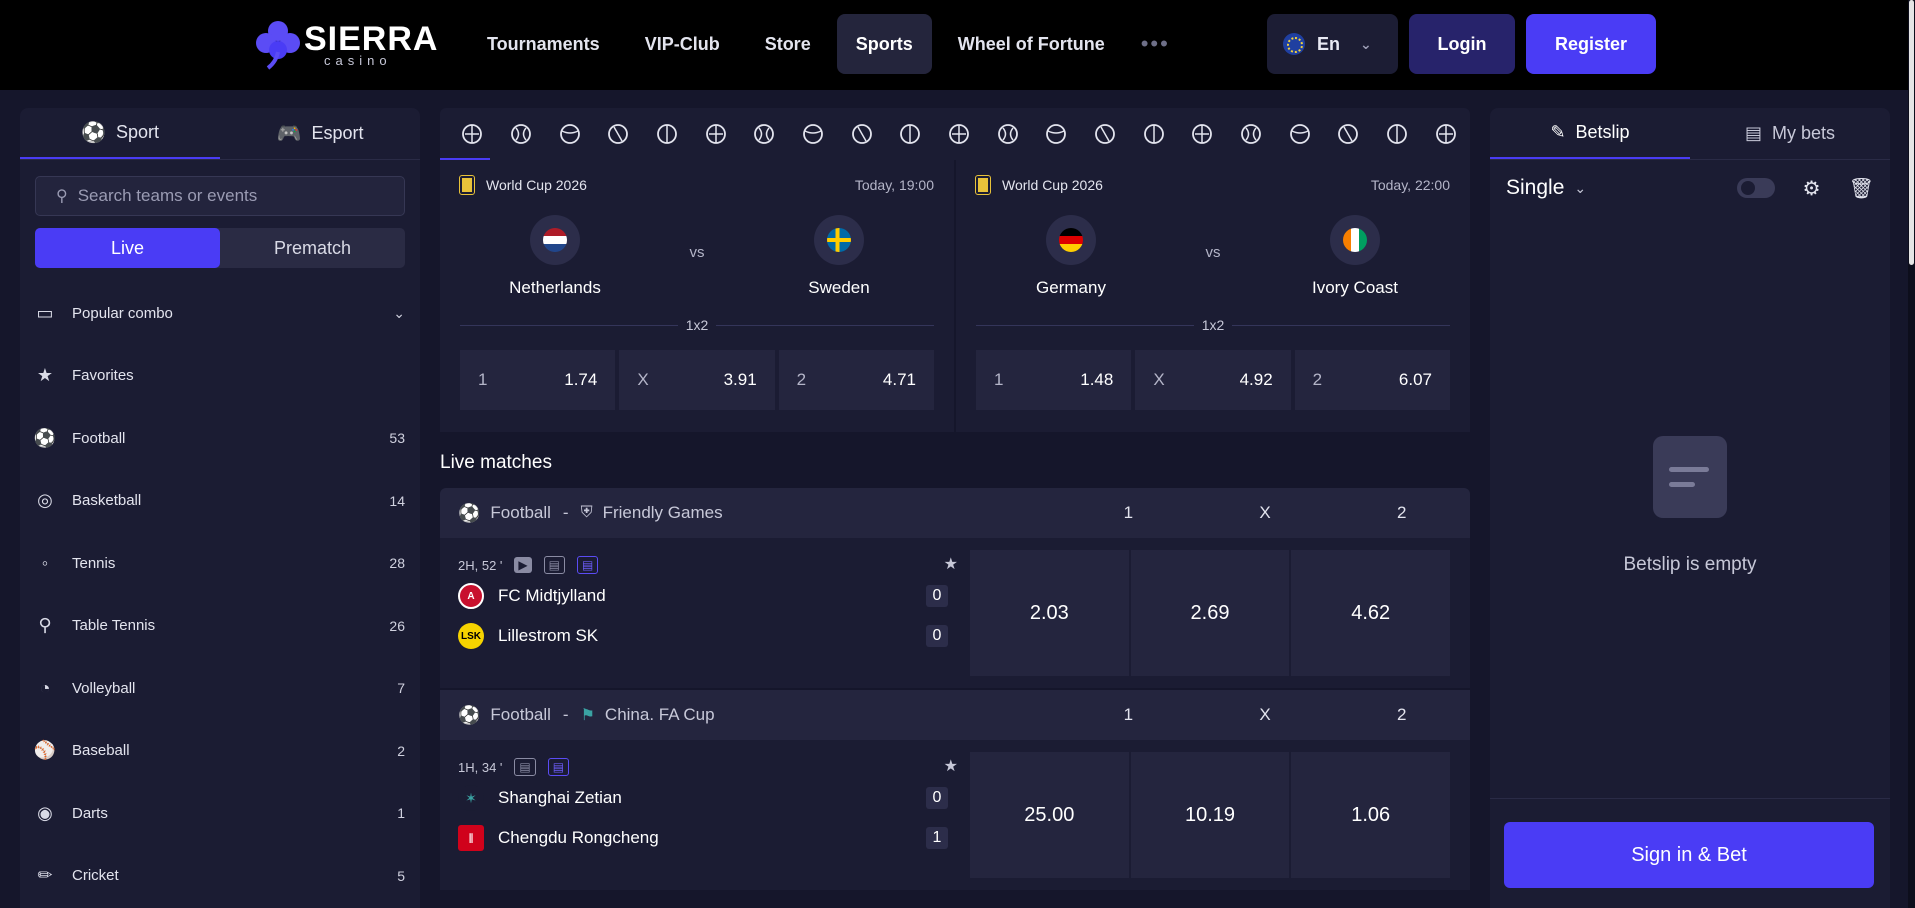 Image resolution: width=1915 pixels, height=908 pixels. Describe the element at coordinates (397, 500) in the screenshot. I see `sidebar-item-count: 14` at that location.